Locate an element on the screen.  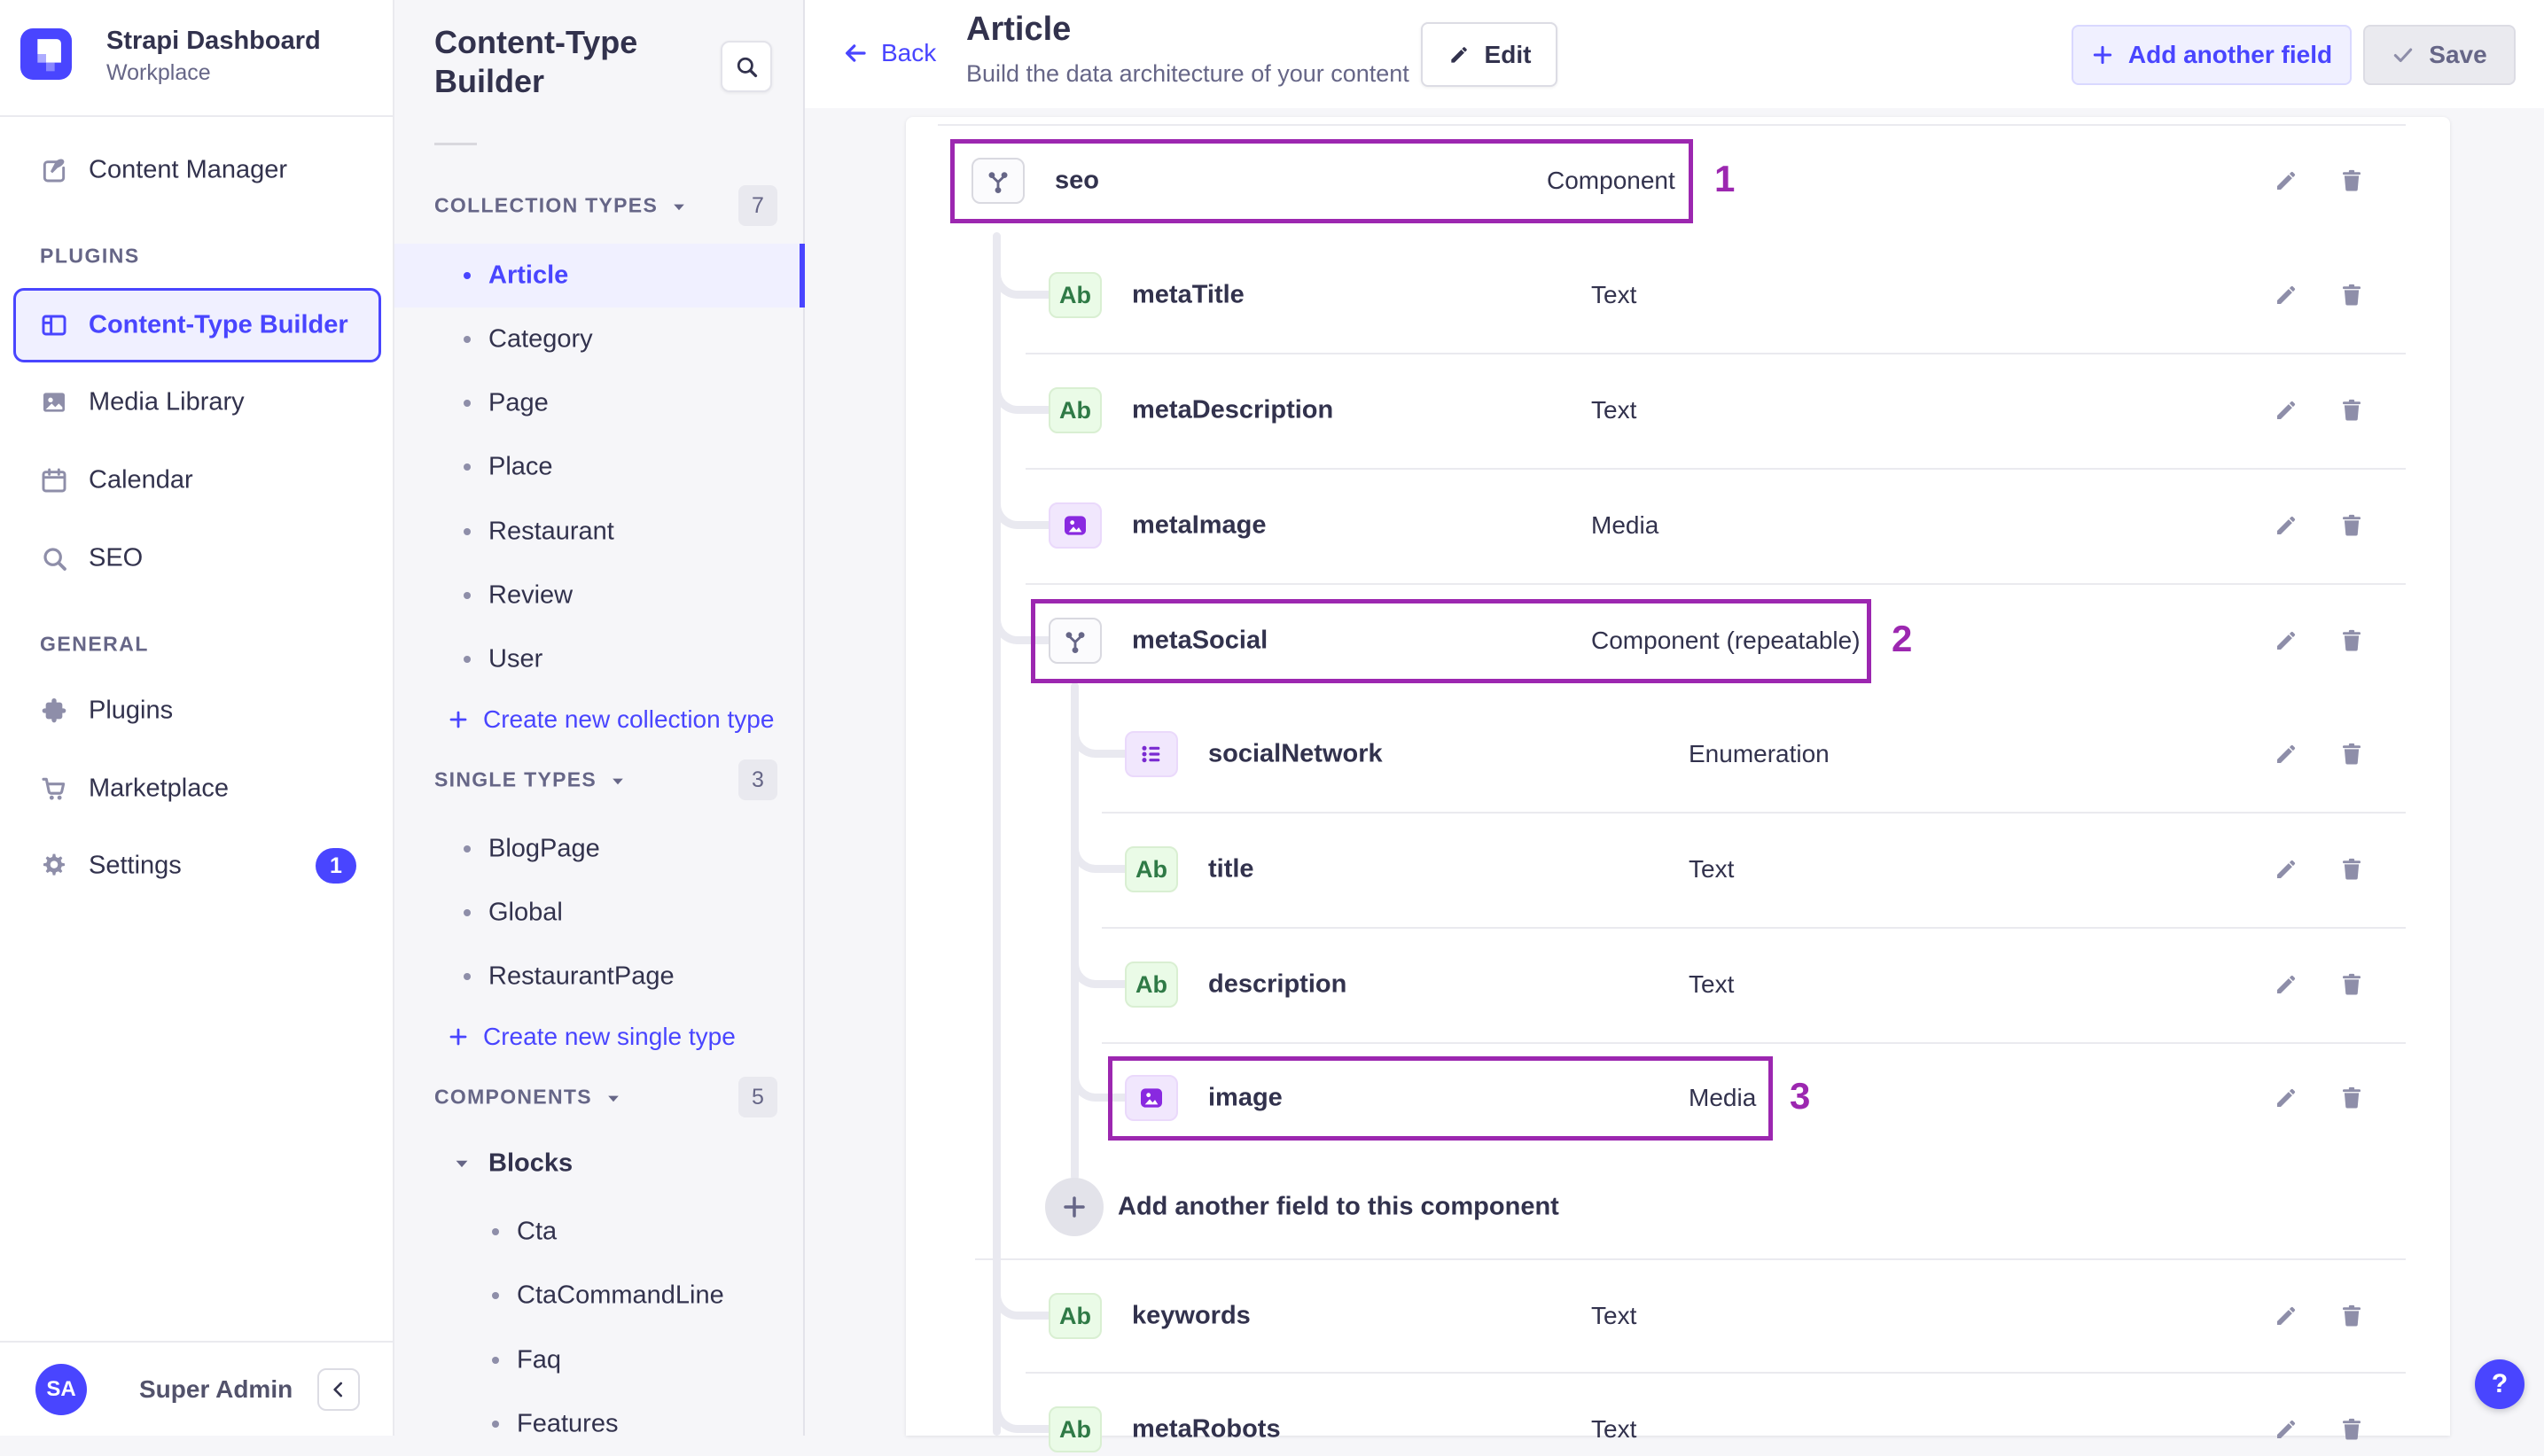
collapse-sidebar-button is located at coordinates (338, 1389).